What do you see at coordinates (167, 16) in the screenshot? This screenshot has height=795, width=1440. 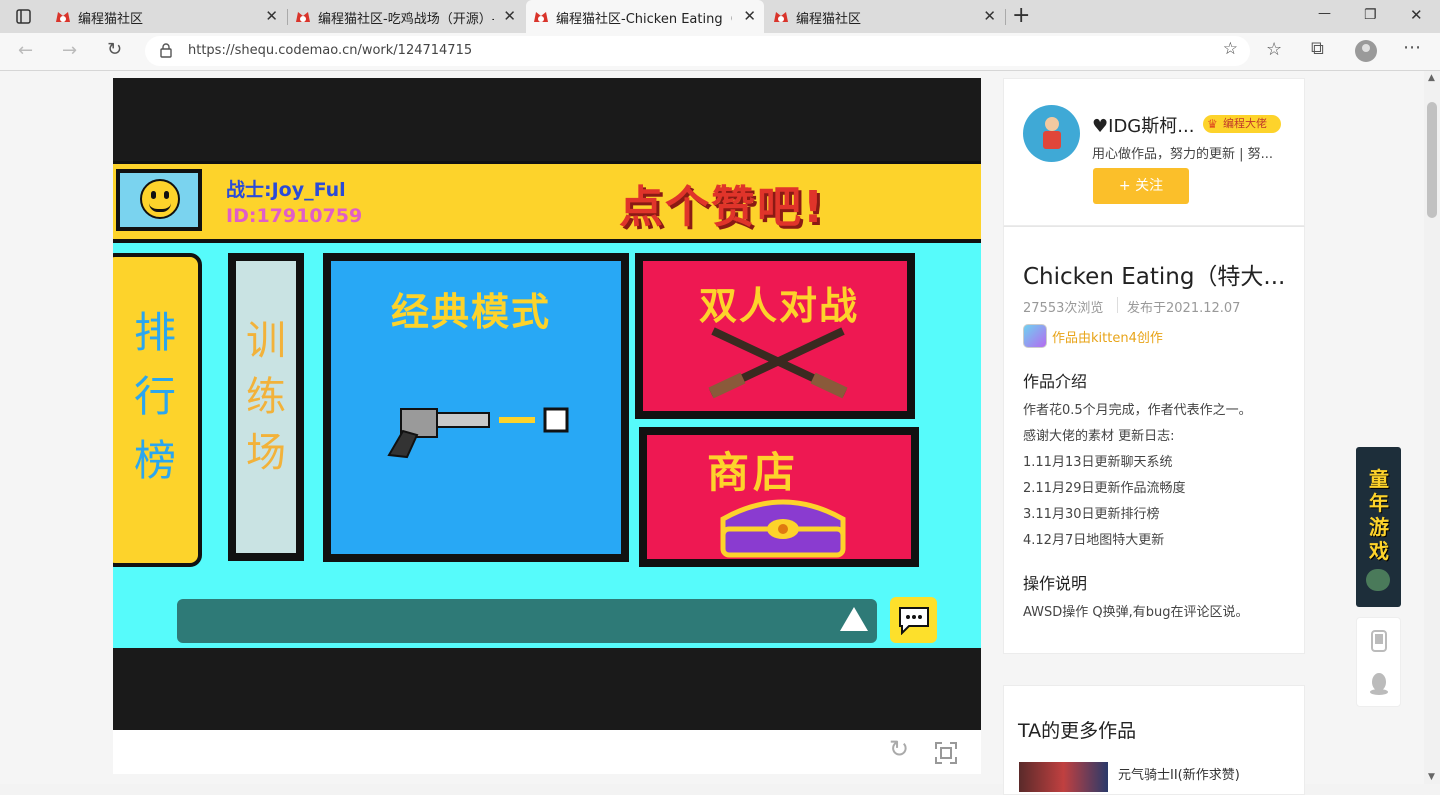 I see `tab-1: 编程猫社区 ✕` at bounding box center [167, 16].